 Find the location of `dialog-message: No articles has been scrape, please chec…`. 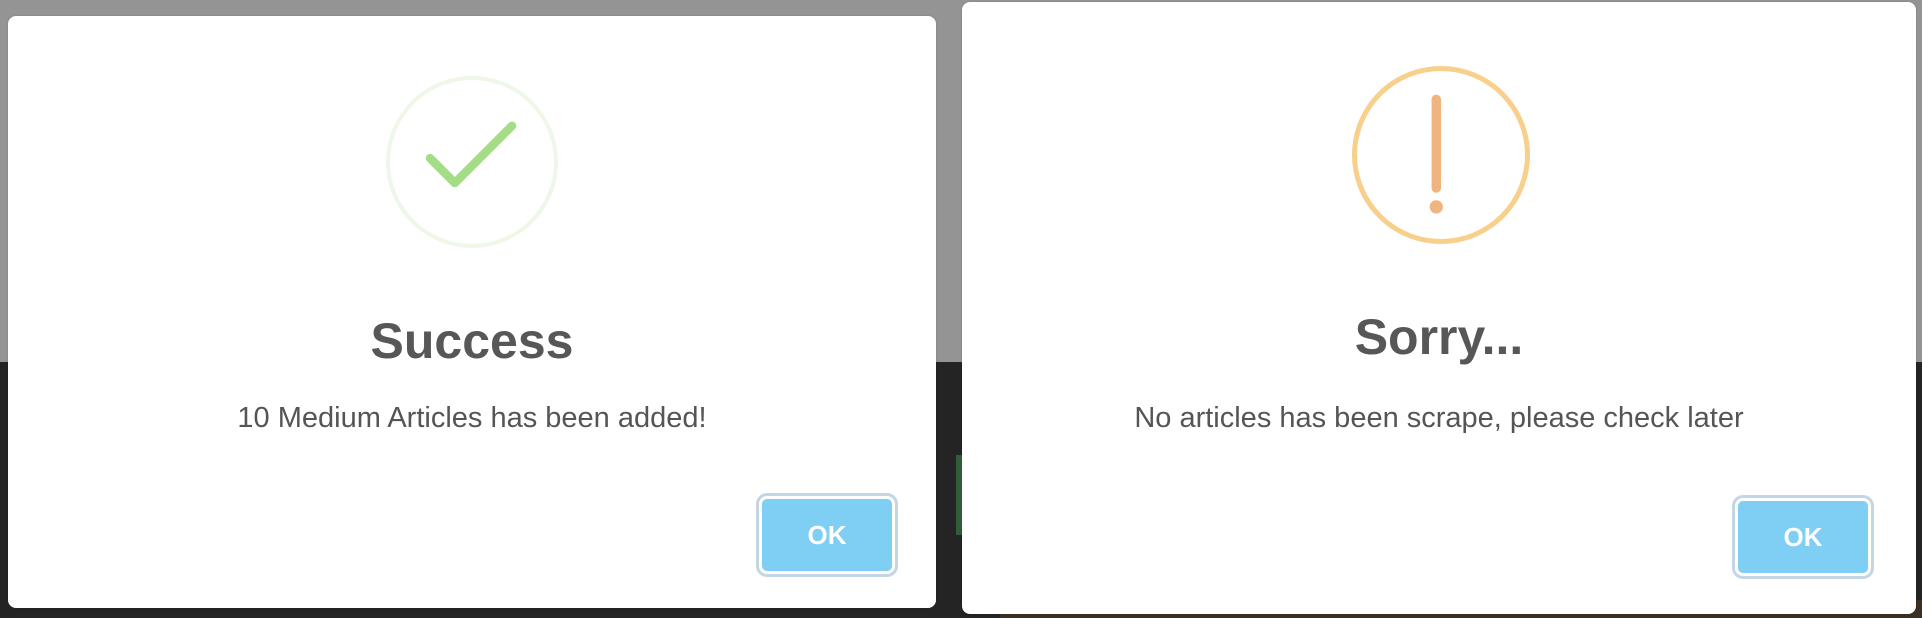

dialog-message: No articles has been scrape, please chec… is located at coordinates (1439, 418).